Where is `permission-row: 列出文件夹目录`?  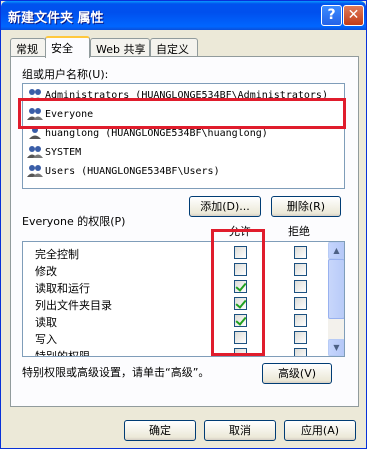 permission-row: 列出文件夹目录 is located at coordinates (175, 303).